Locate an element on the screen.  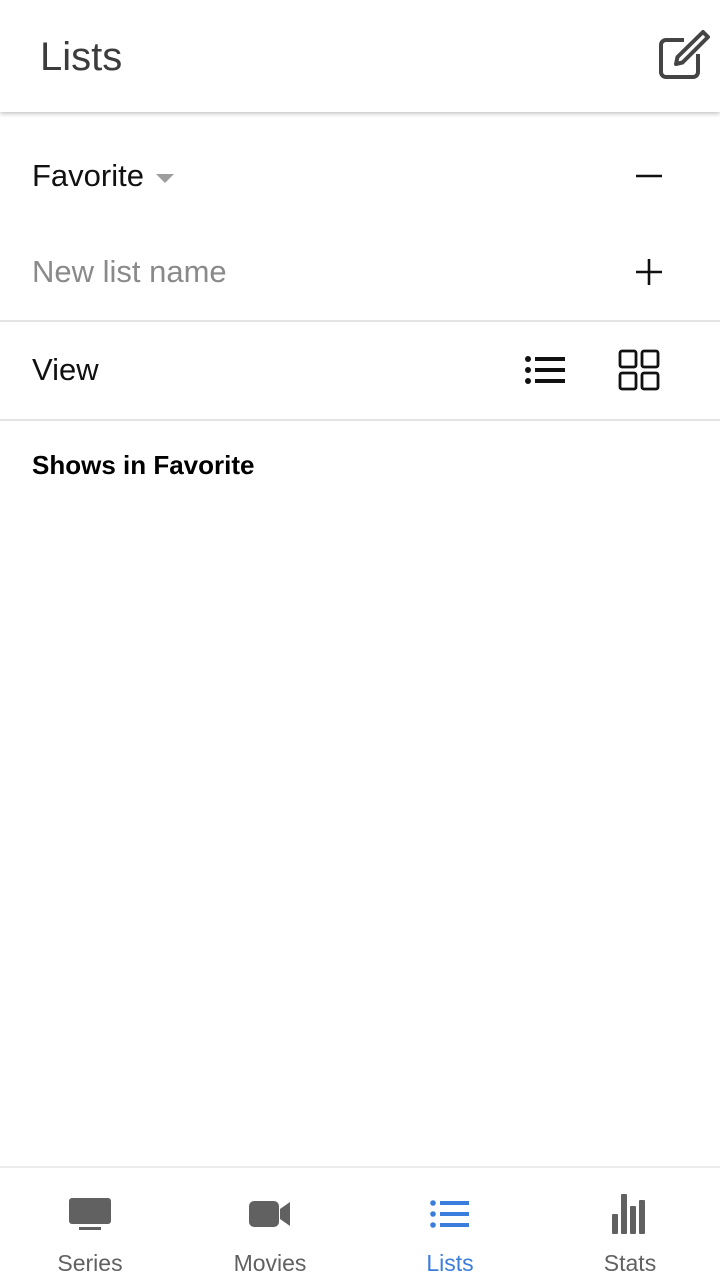
nav-item-series: Series is located at coordinates (90, 1224).